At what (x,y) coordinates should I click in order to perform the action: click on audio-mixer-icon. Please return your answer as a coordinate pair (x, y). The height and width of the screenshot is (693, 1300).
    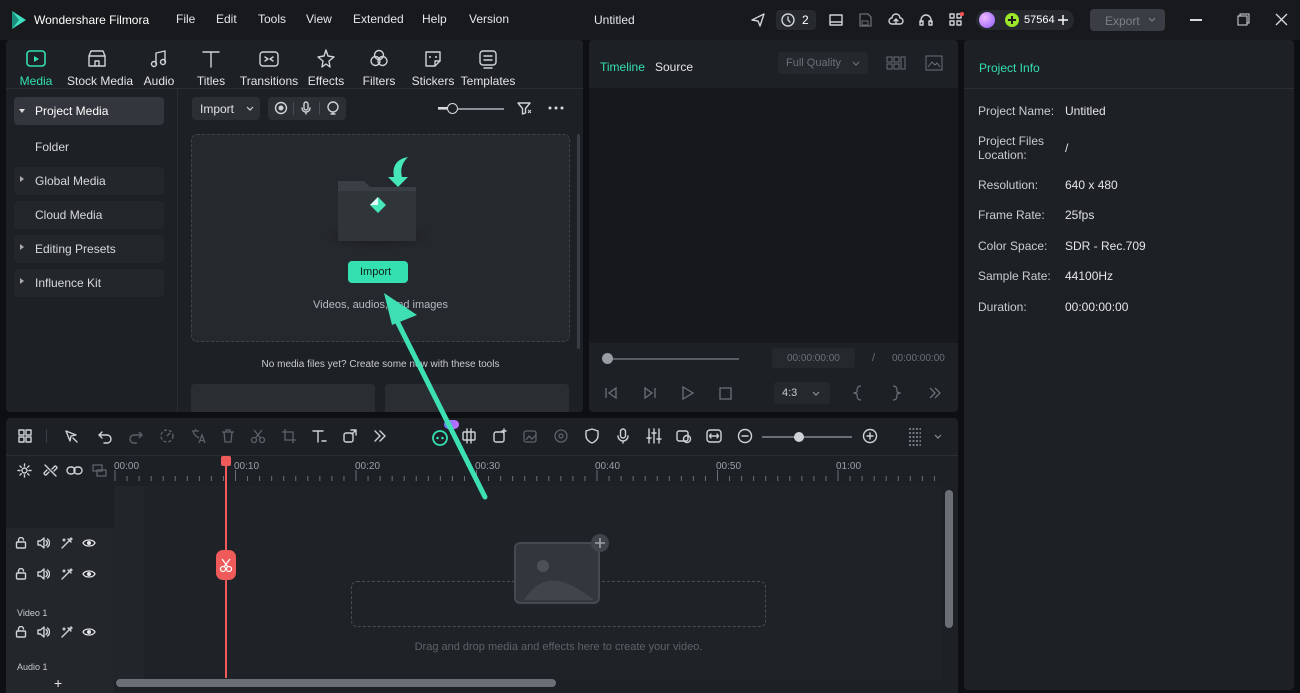
    Looking at the image, I should click on (654, 436).